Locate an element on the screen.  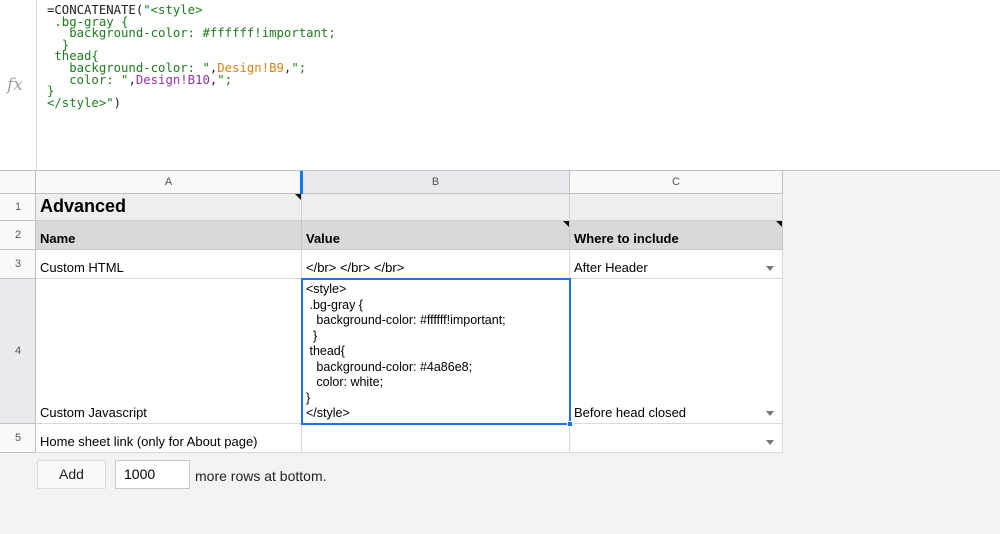
cell-c2: Where to include is located at coordinates (676, 235).